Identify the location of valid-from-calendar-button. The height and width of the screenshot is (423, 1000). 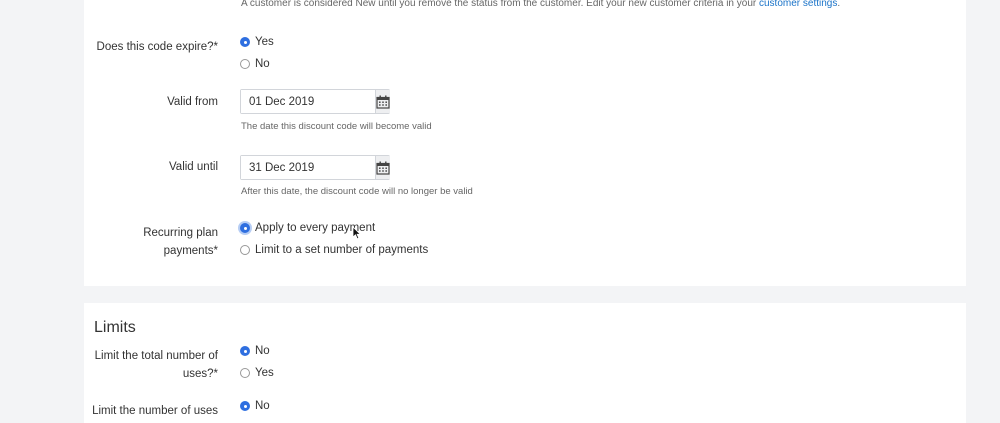
(382, 101).